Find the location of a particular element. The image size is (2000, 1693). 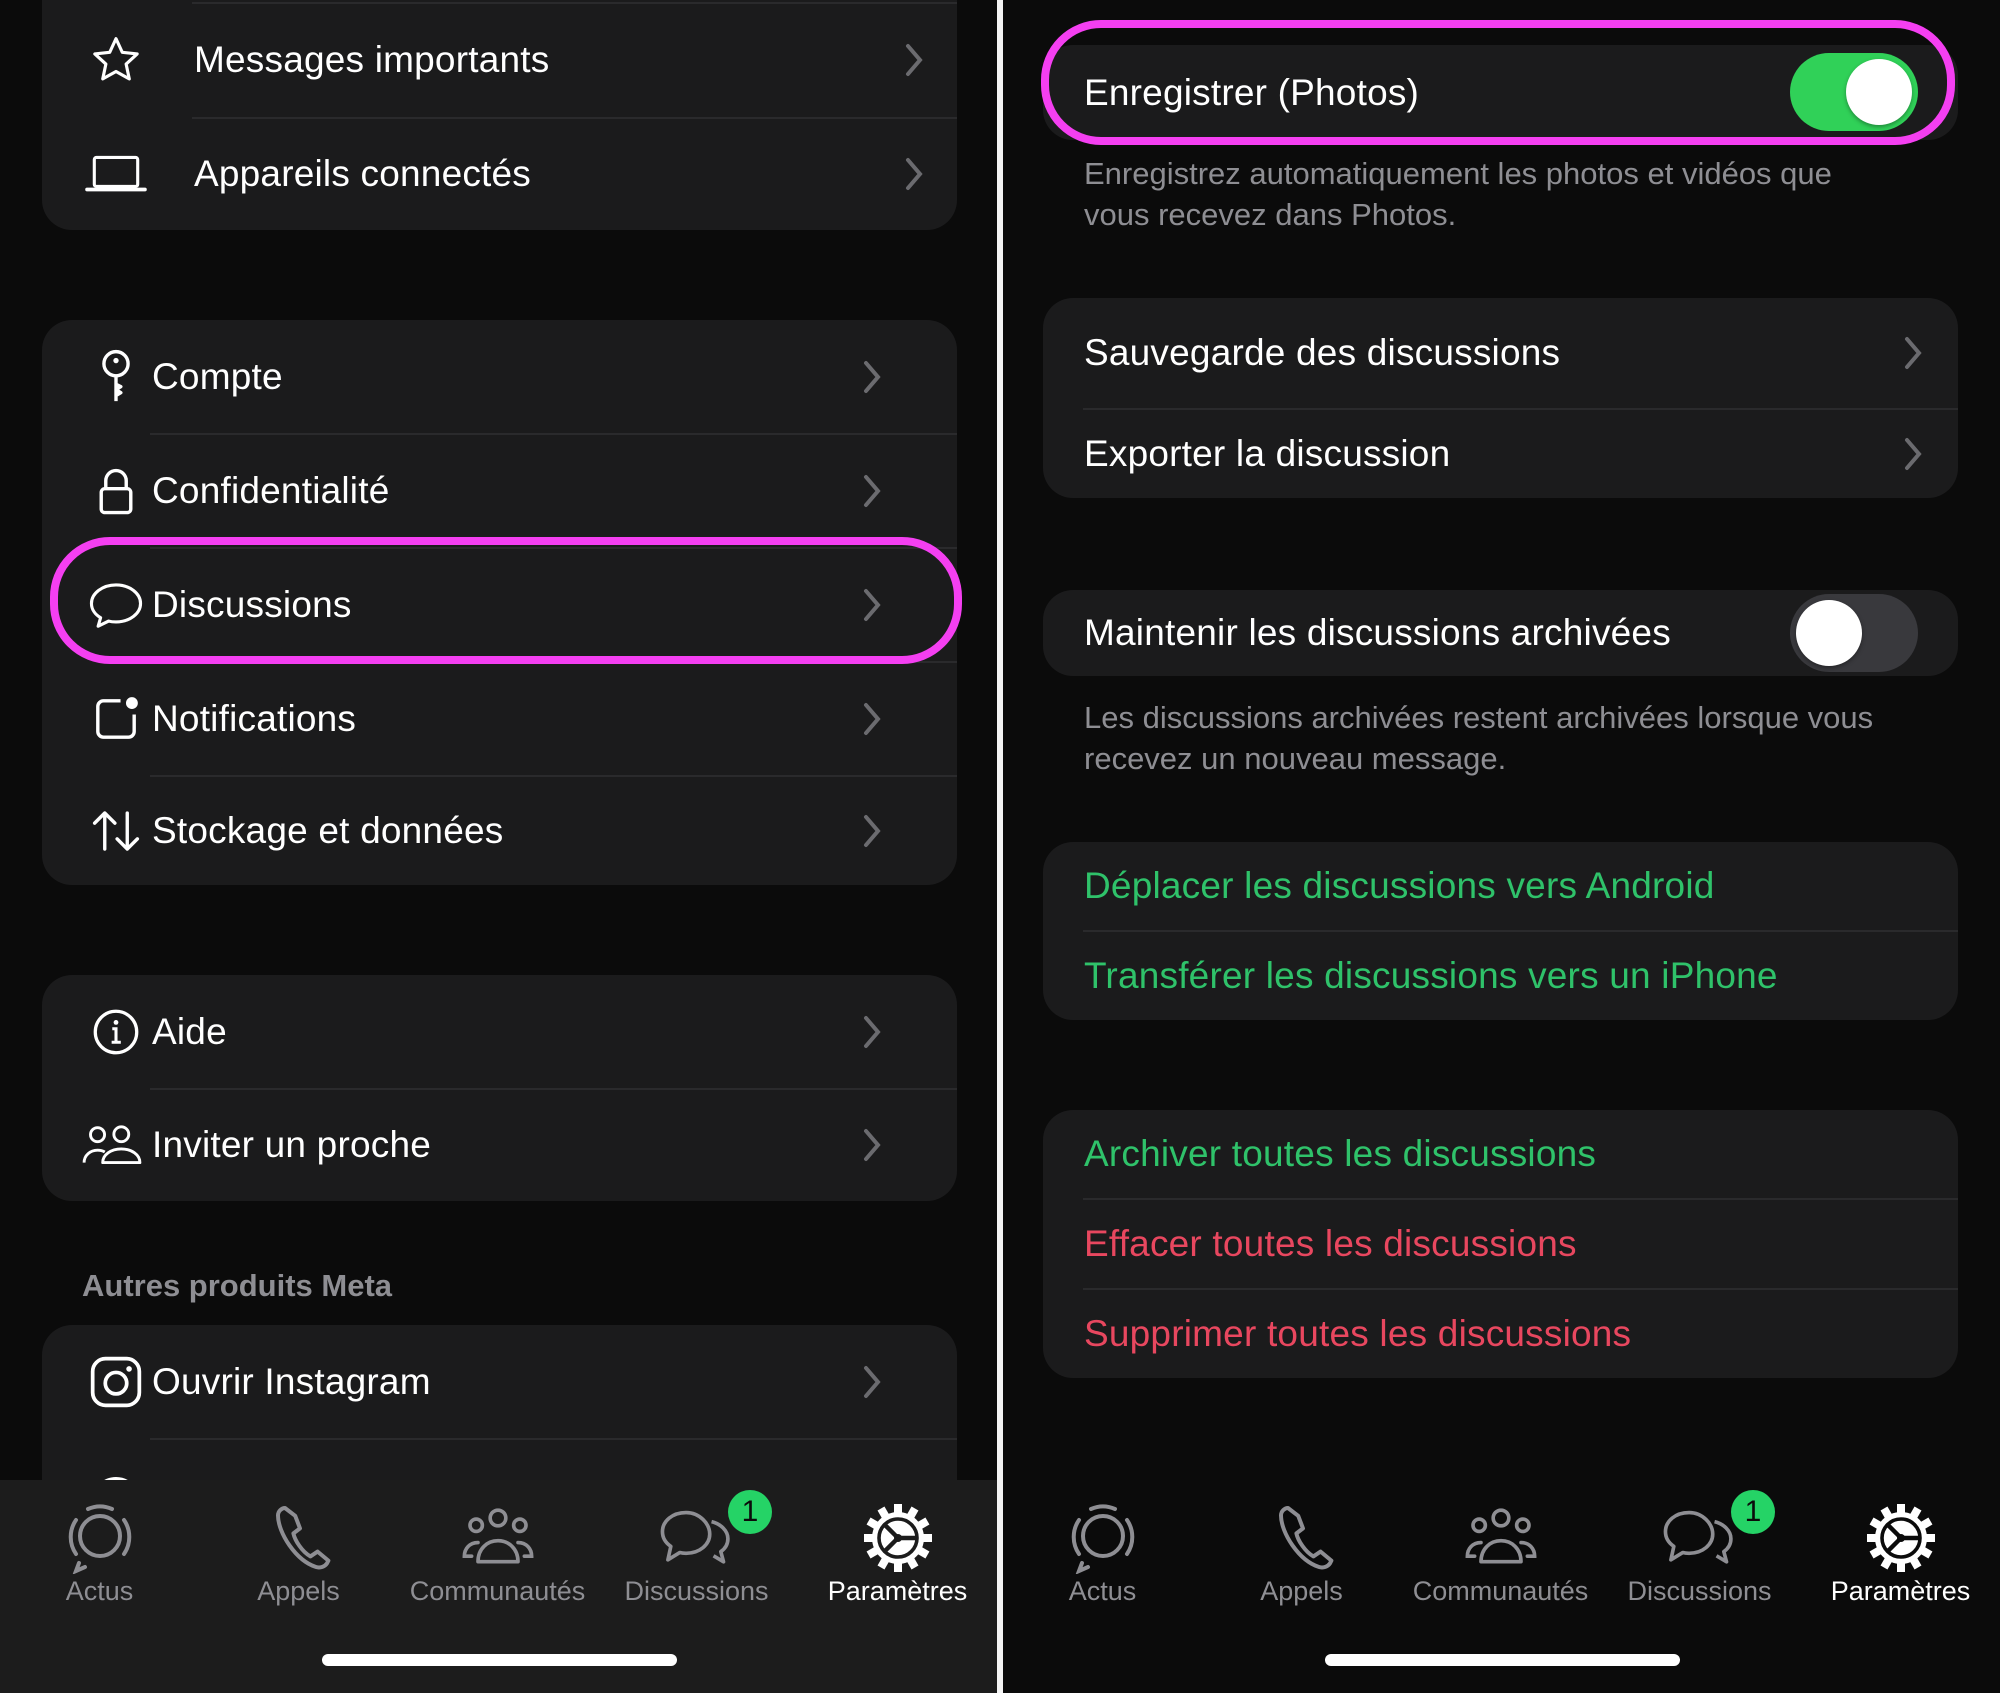

settings-row-label: Confidentialité is located at coordinates (271, 490).